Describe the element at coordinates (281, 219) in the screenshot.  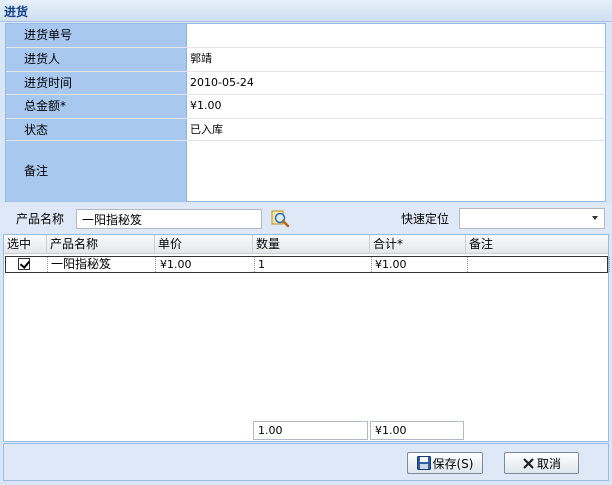
I see `search-icon` at that location.